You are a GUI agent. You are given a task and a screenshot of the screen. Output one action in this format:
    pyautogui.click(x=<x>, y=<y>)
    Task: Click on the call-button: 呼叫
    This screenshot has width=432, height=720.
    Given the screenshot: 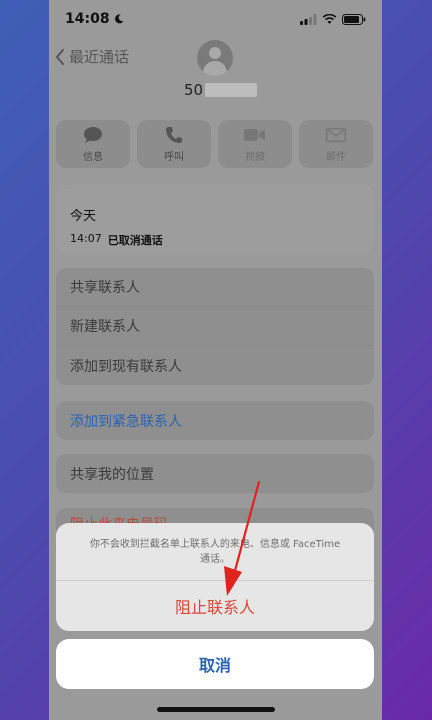 What is the action you would take?
    pyautogui.click(x=174, y=144)
    